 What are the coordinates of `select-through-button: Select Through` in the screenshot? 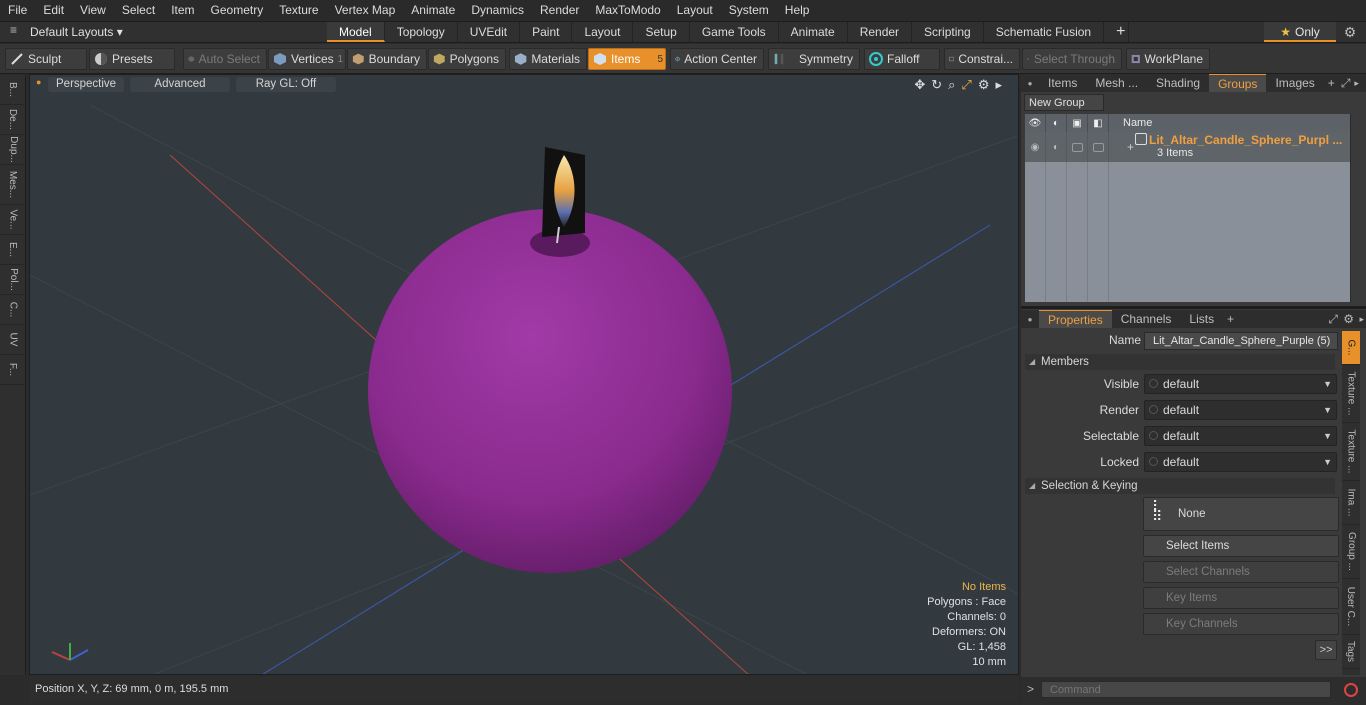 It's located at (1072, 59).